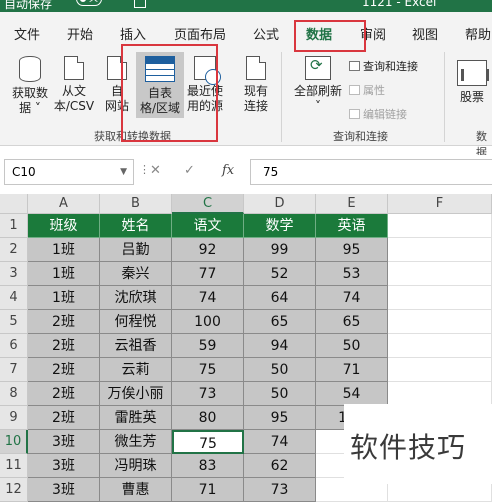 This screenshot has height=502, width=492. I want to click on tab-help: 帮助, so click(478, 33).